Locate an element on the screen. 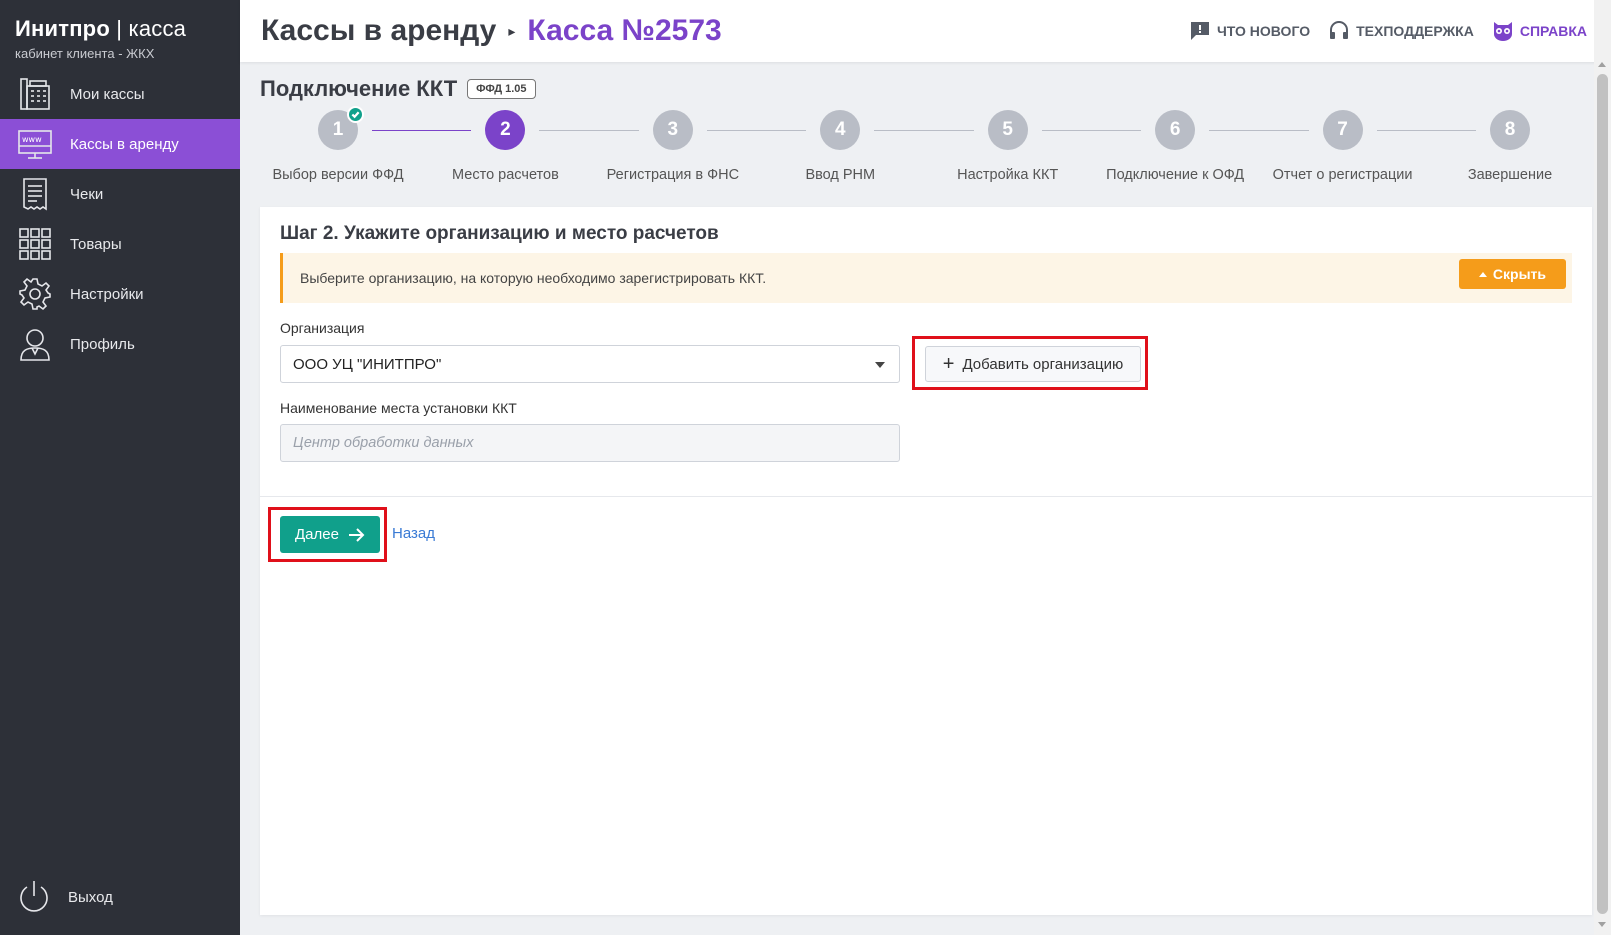 Image resolution: width=1611 pixels, height=935 pixels. message-alert-icon is located at coordinates (1199, 31).